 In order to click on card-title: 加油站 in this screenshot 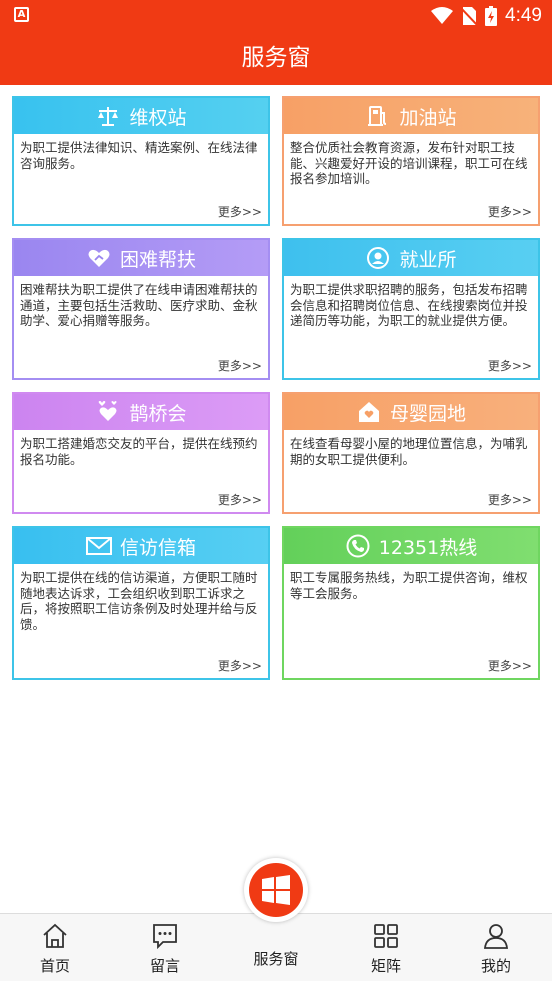, I will do `click(428, 117)`.